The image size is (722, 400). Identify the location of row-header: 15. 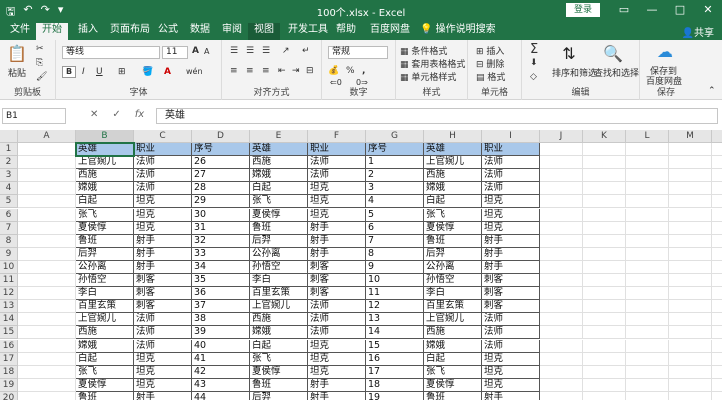
(9, 333).